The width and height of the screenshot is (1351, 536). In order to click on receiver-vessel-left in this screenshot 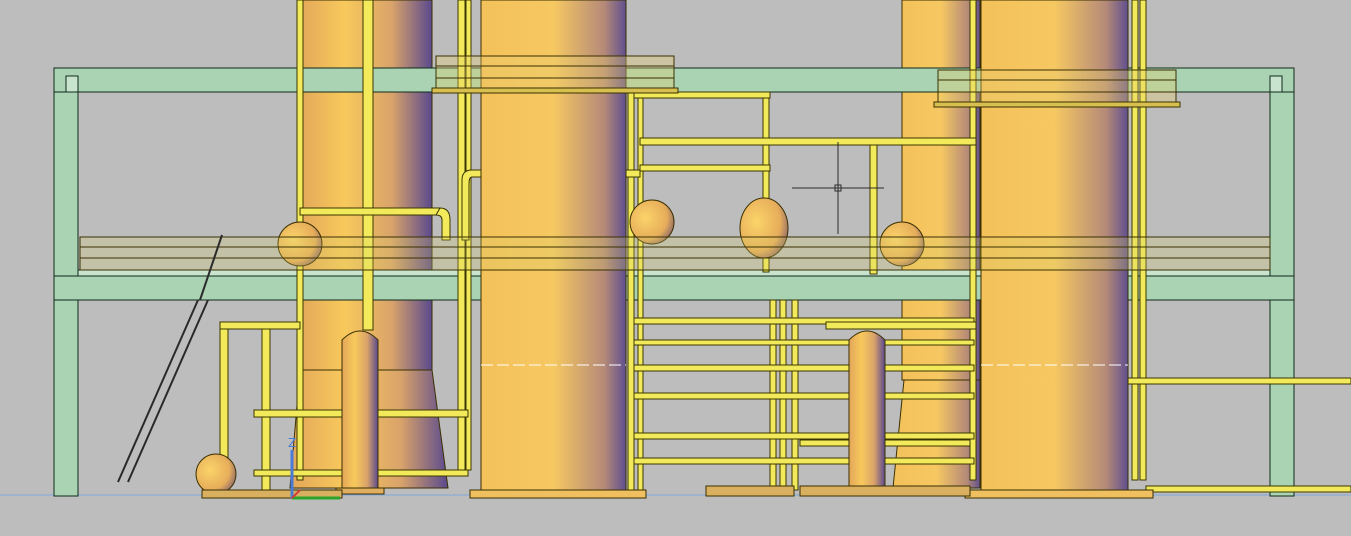, I will do `click(360, 412)`.